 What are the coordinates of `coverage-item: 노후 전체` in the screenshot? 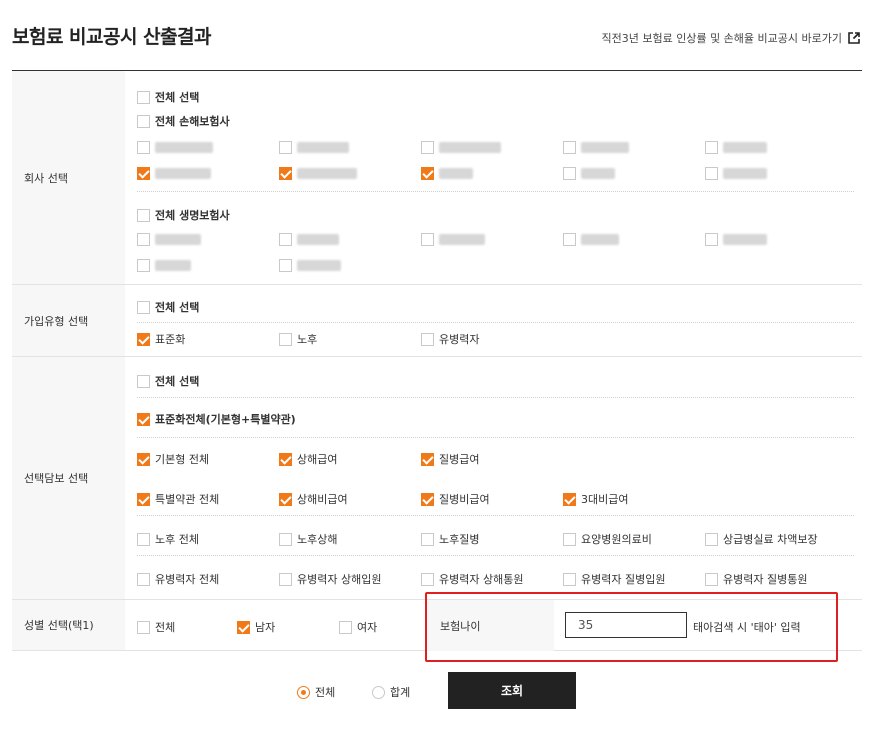 It's located at (168, 539).